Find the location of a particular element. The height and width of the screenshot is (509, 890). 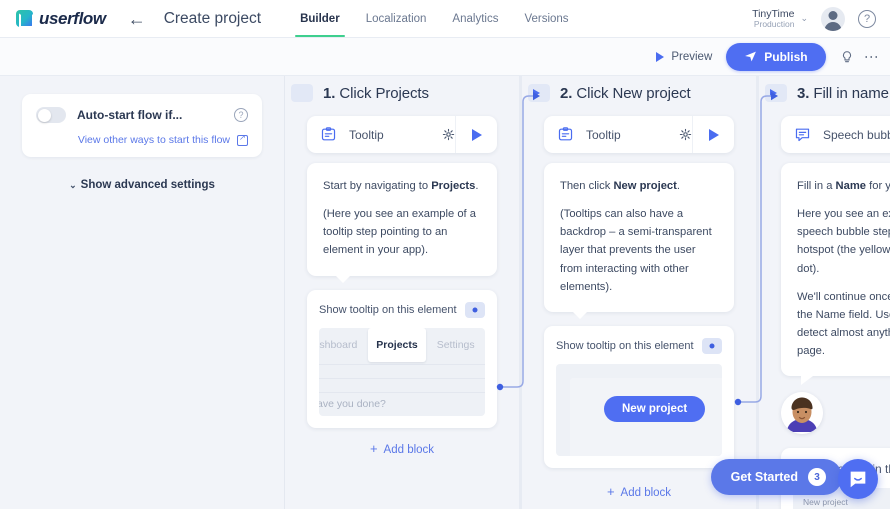

speech-bubble-icon is located at coordinates (802, 135).